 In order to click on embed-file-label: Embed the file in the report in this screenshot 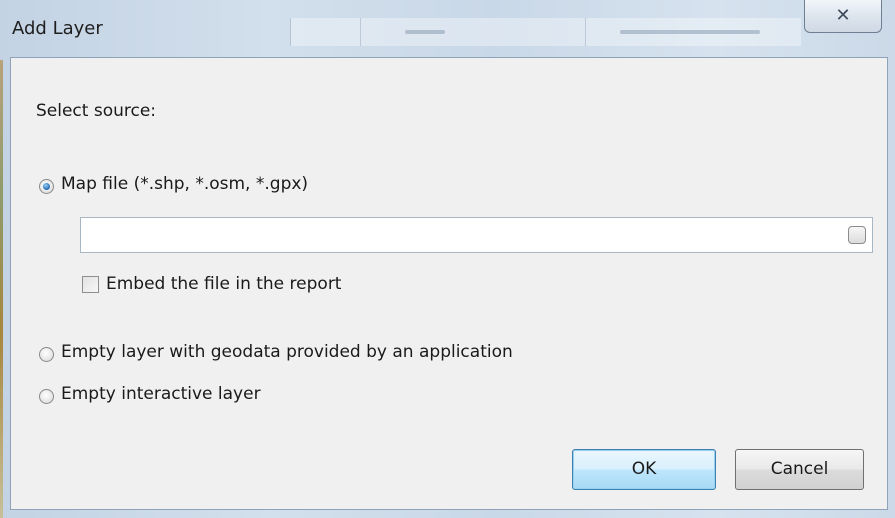, I will do `click(223, 284)`.